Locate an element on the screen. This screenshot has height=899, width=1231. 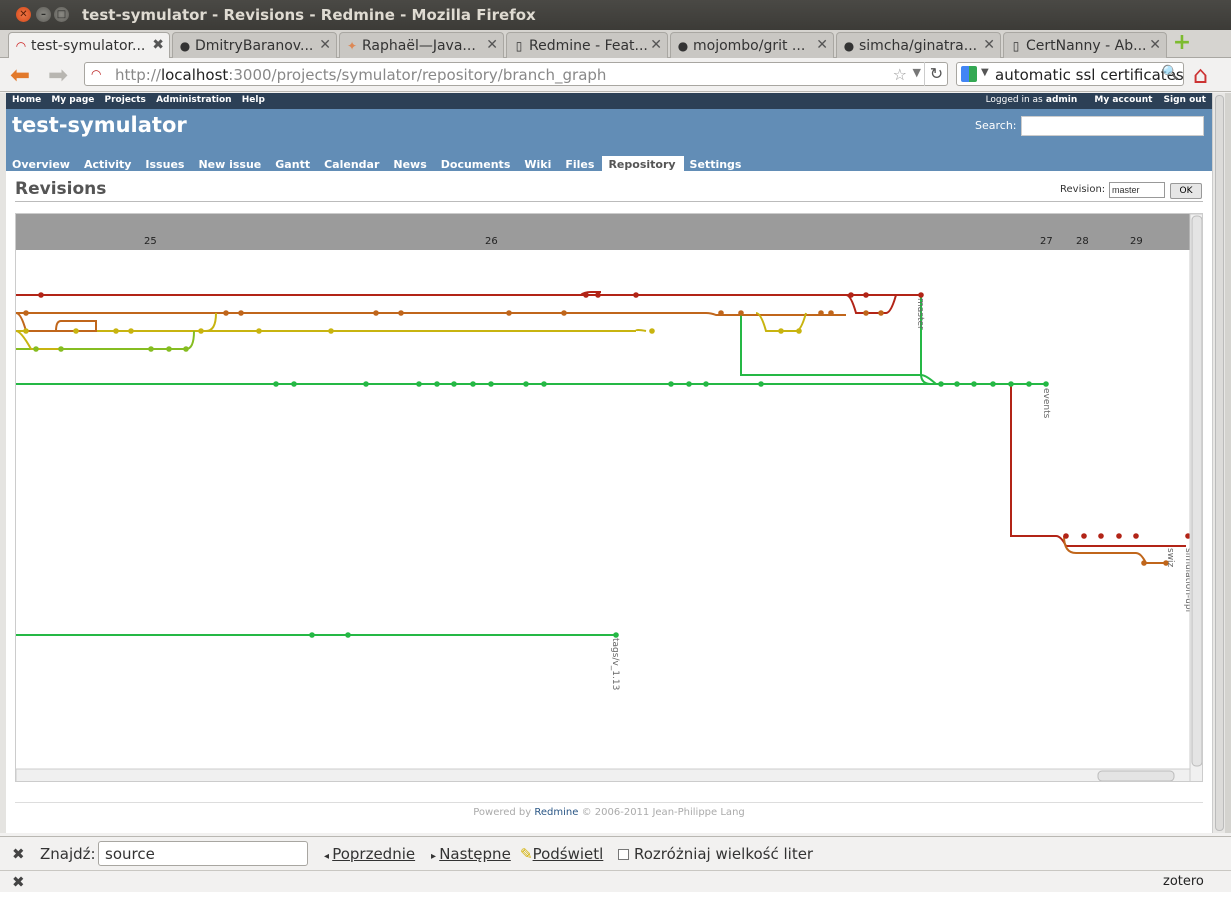
close-find-icon: ✖ is located at coordinates (18, 854).